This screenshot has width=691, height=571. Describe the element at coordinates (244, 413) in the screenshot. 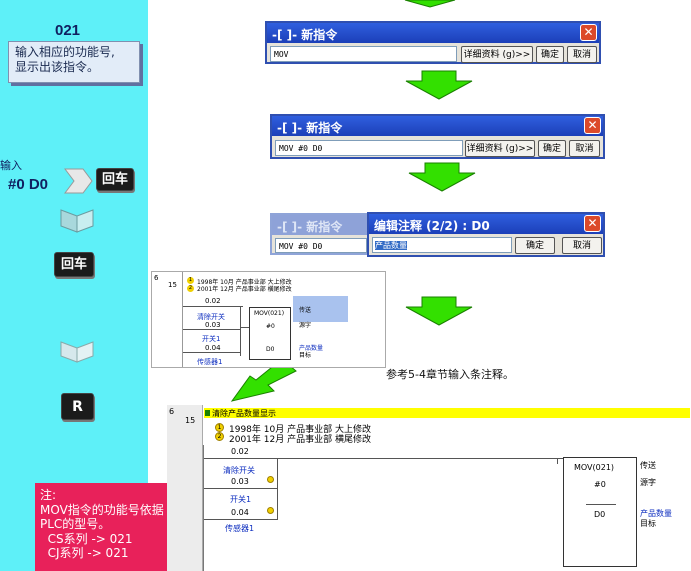

I see `rung-comment: 清除产品数量显示` at that location.